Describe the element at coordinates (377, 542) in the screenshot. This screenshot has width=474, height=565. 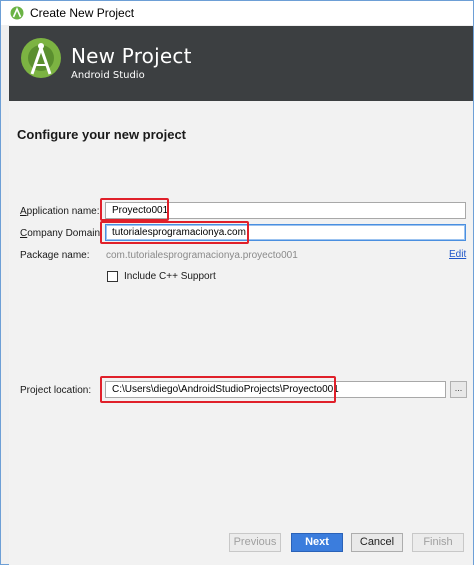
I see `cancel-button: Cancel` at that location.